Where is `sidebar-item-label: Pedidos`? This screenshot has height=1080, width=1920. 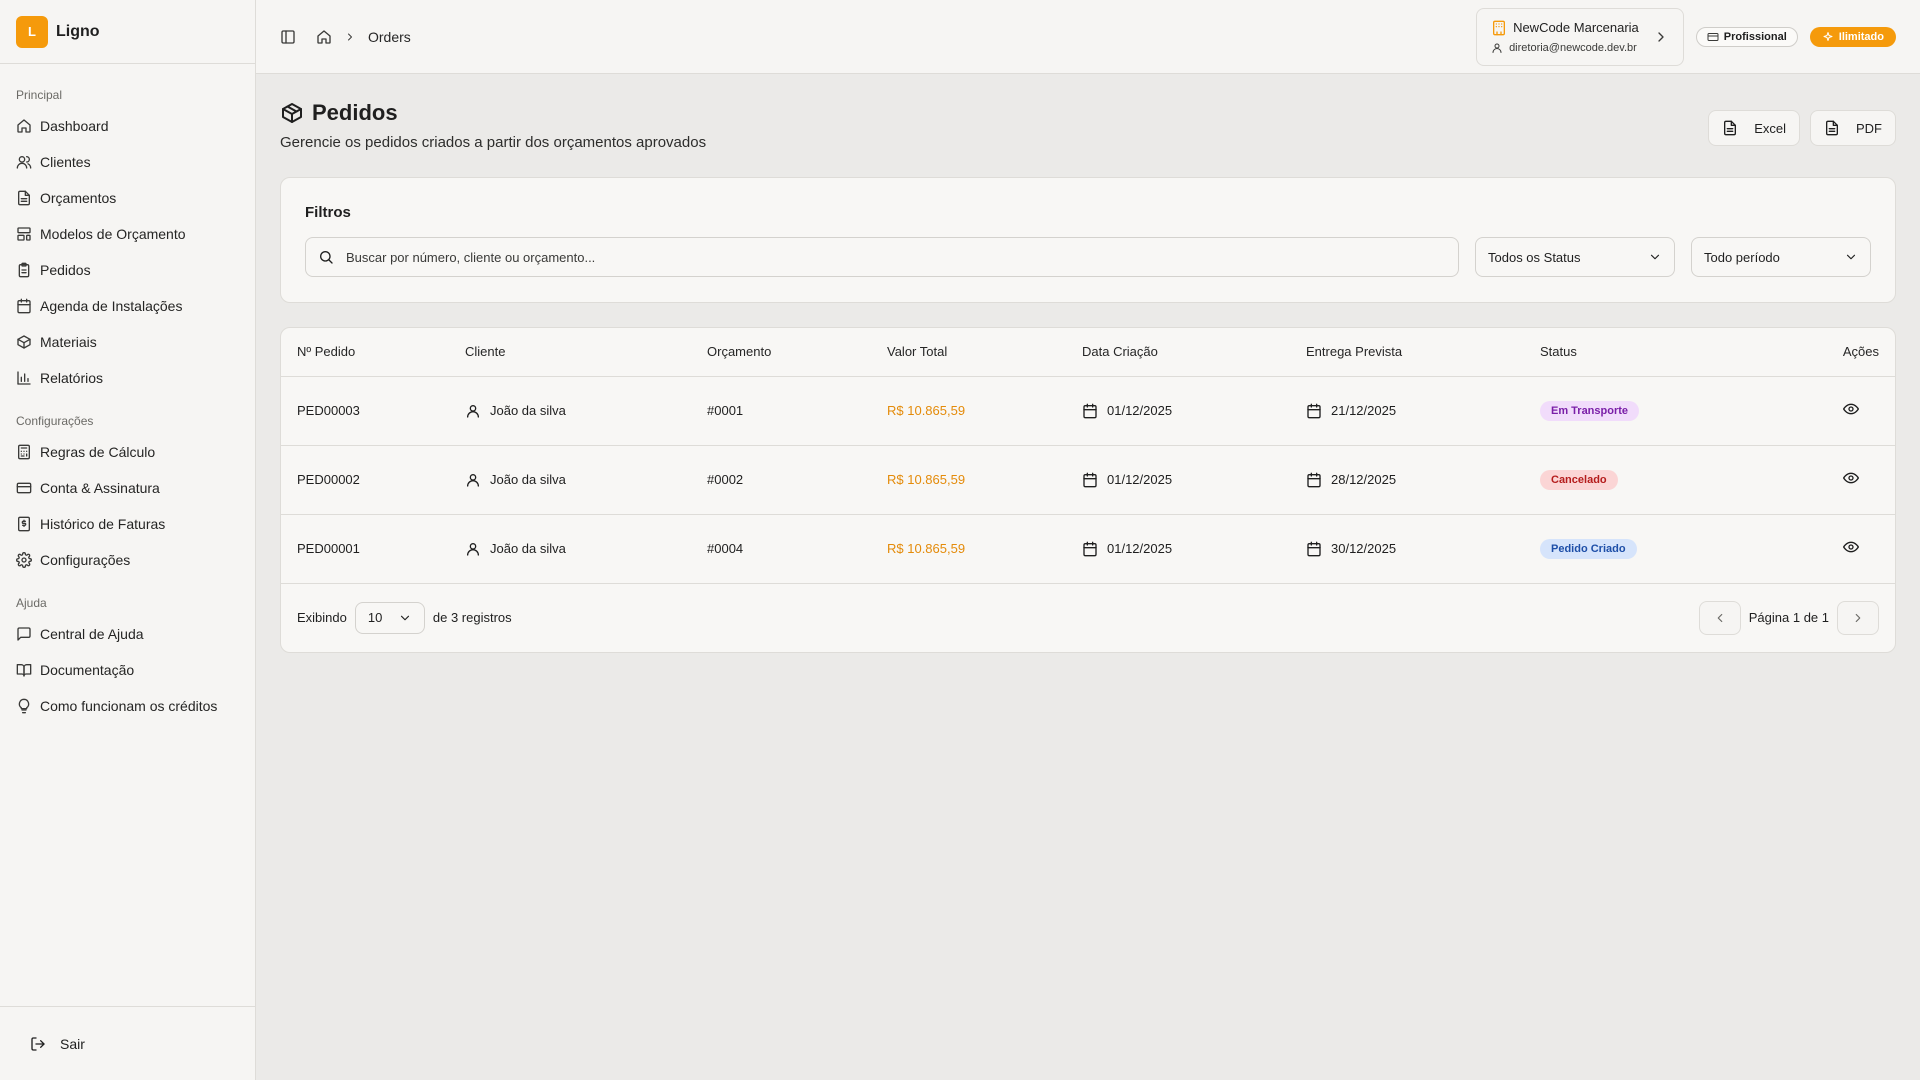
sidebar-item-label: Pedidos is located at coordinates (65, 270).